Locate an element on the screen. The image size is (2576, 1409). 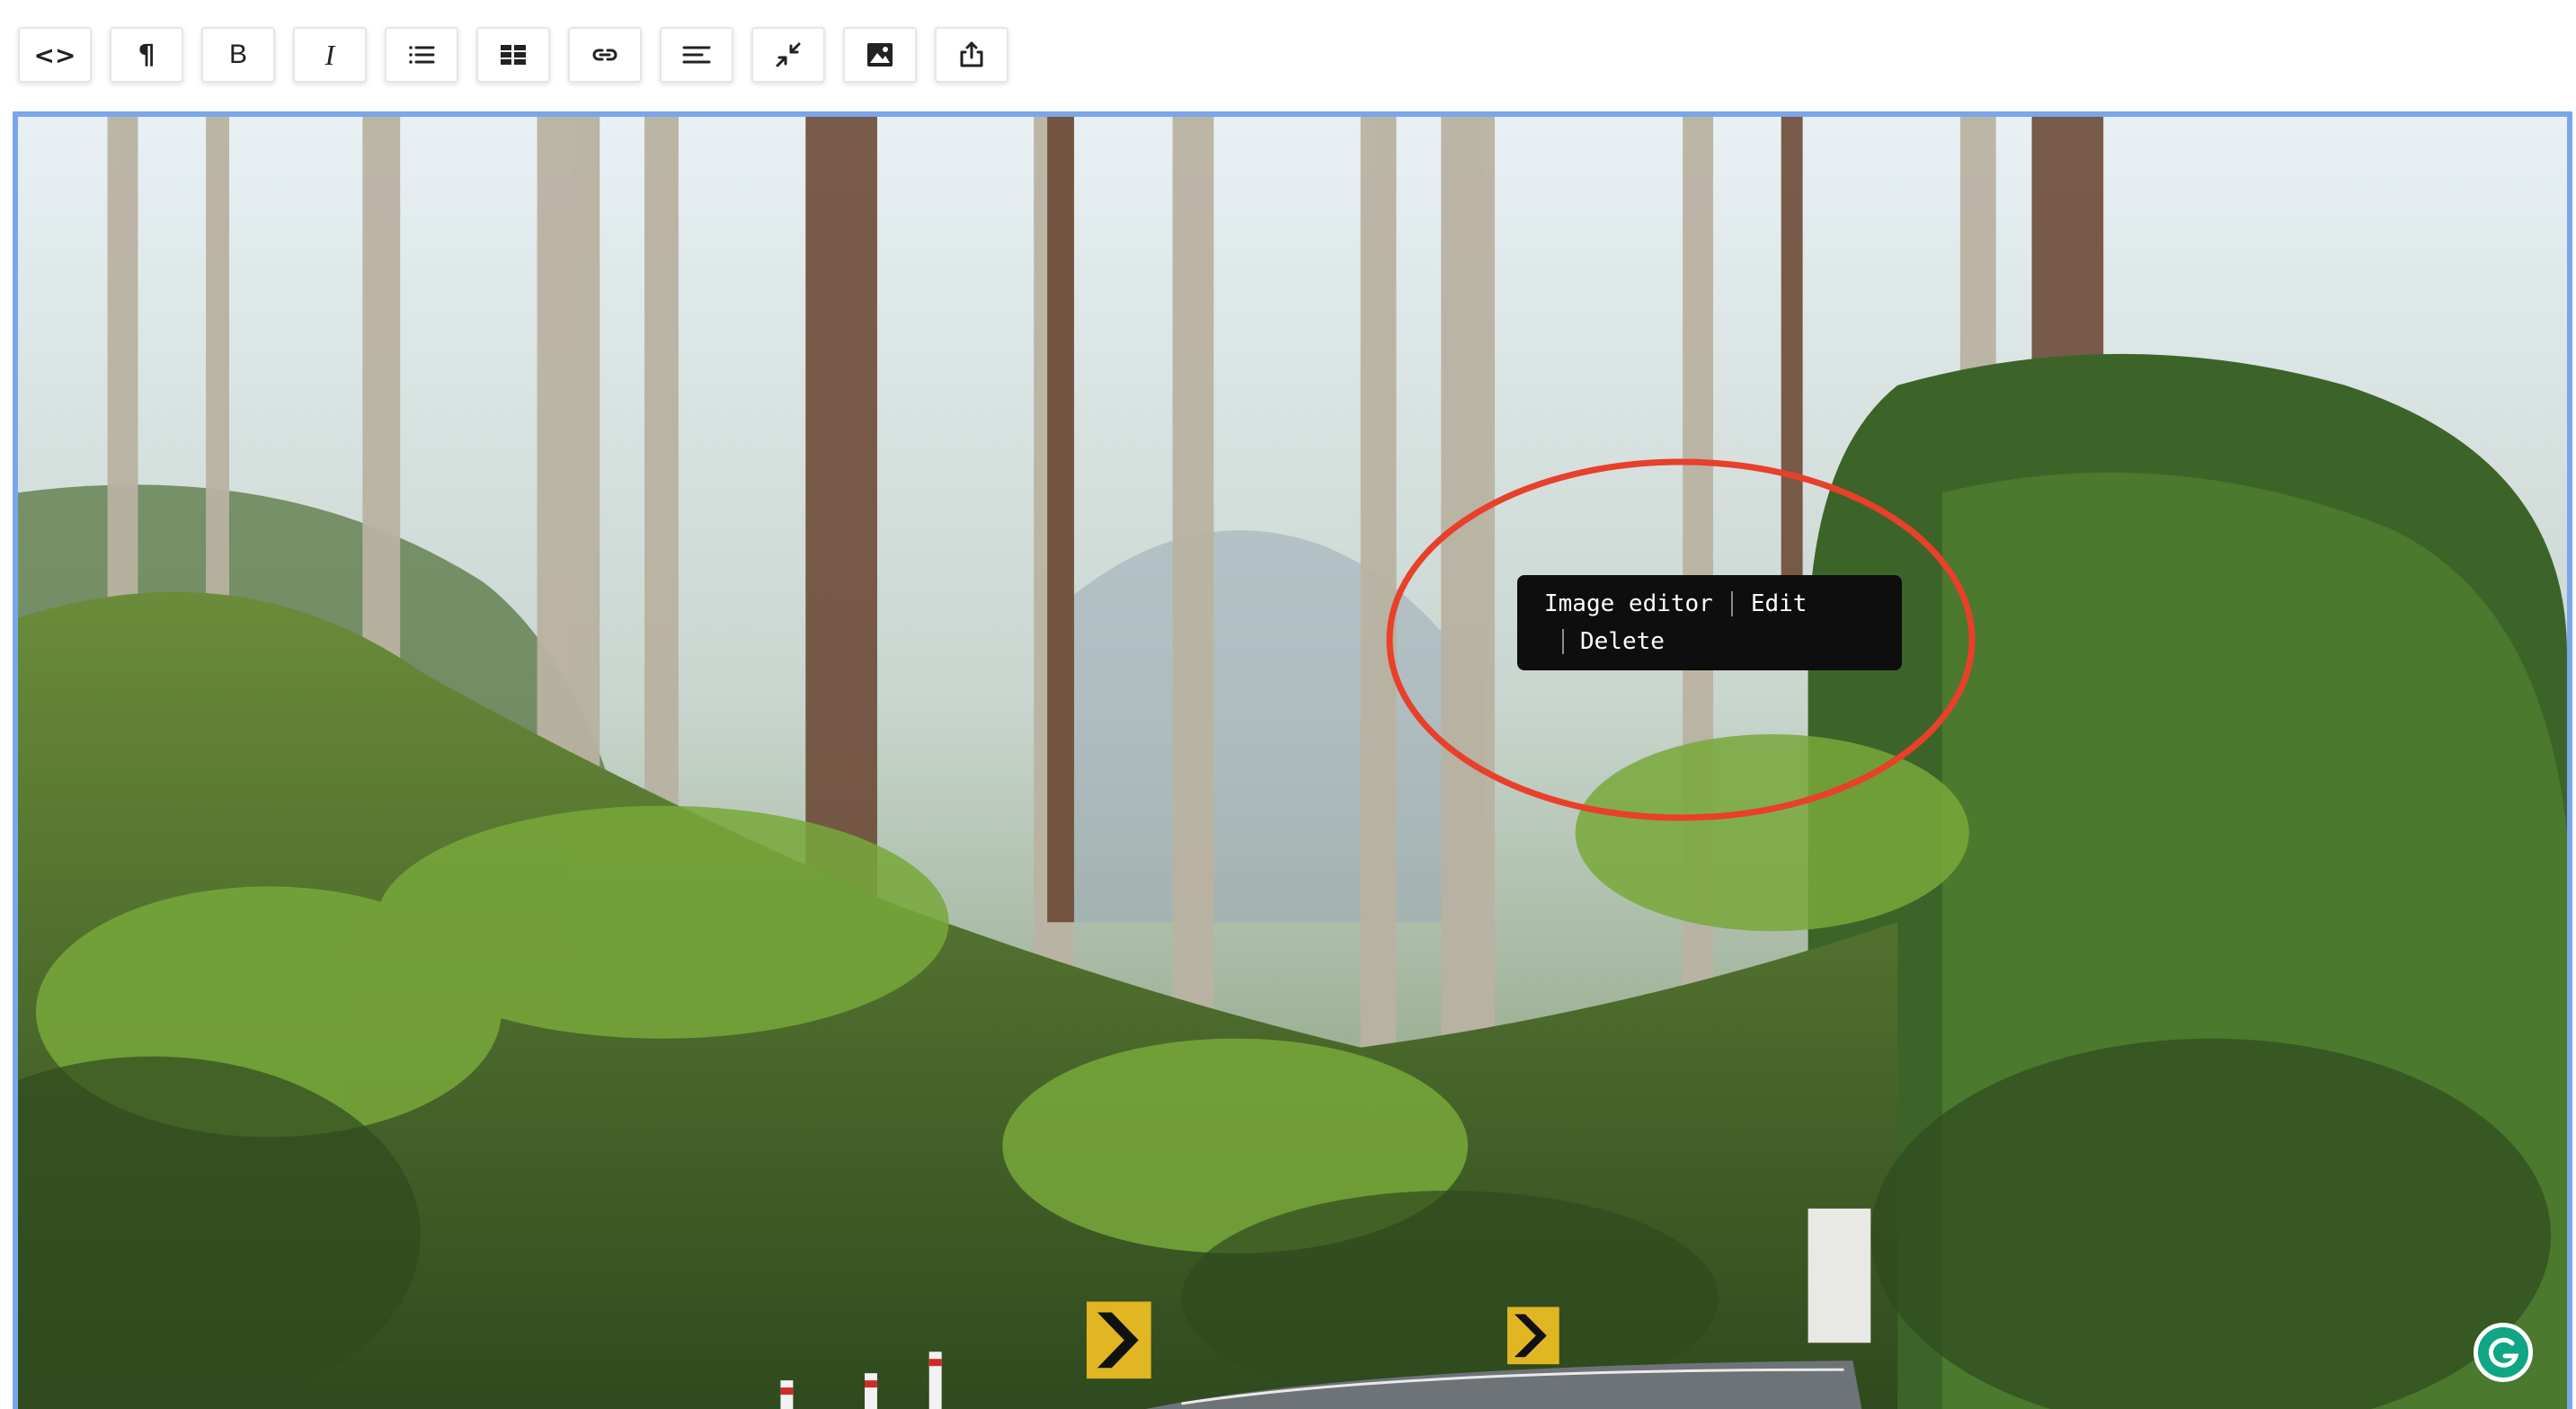
chevron-sign-left is located at coordinates (1118, 1340).